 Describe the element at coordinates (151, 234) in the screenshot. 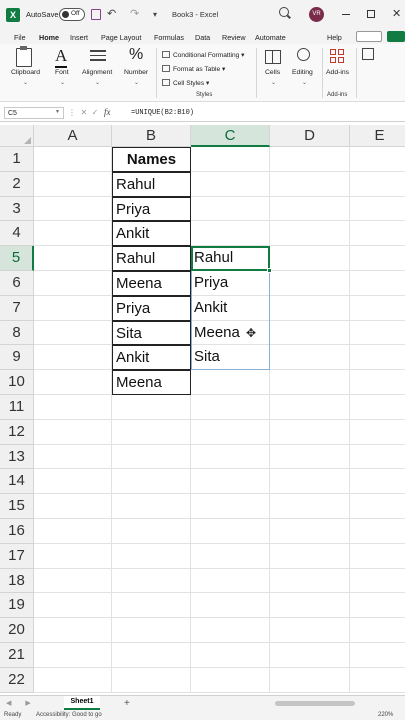

I see `cell-b4: Ankit` at that location.